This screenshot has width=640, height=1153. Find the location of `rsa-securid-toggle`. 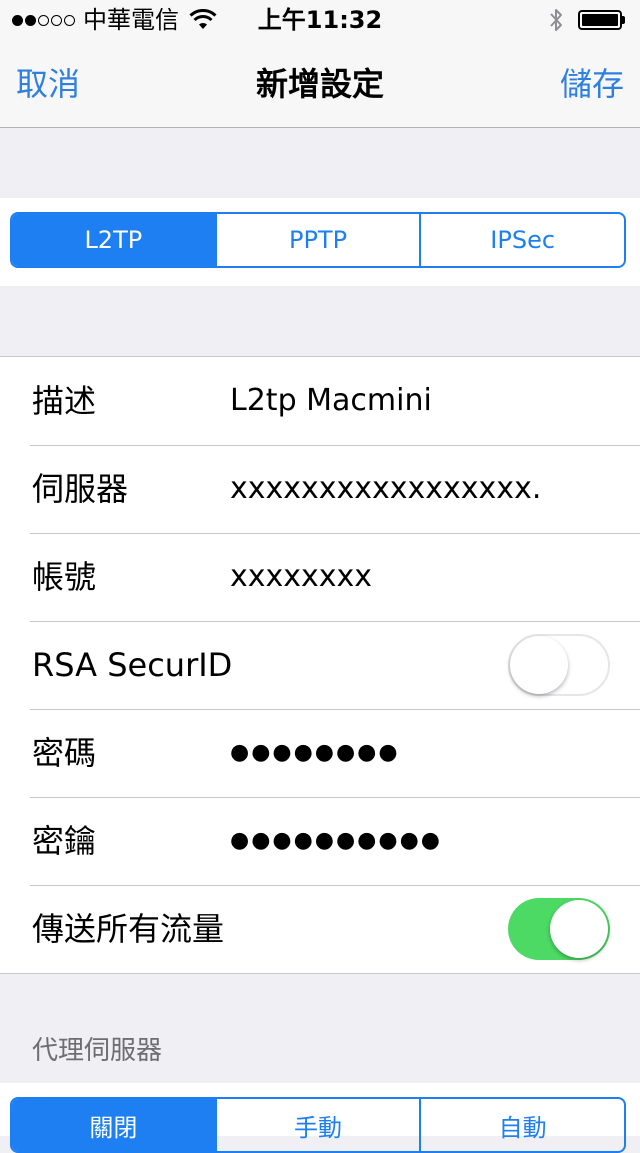

rsa-securid-toggle is located at coordinates (559, 665).